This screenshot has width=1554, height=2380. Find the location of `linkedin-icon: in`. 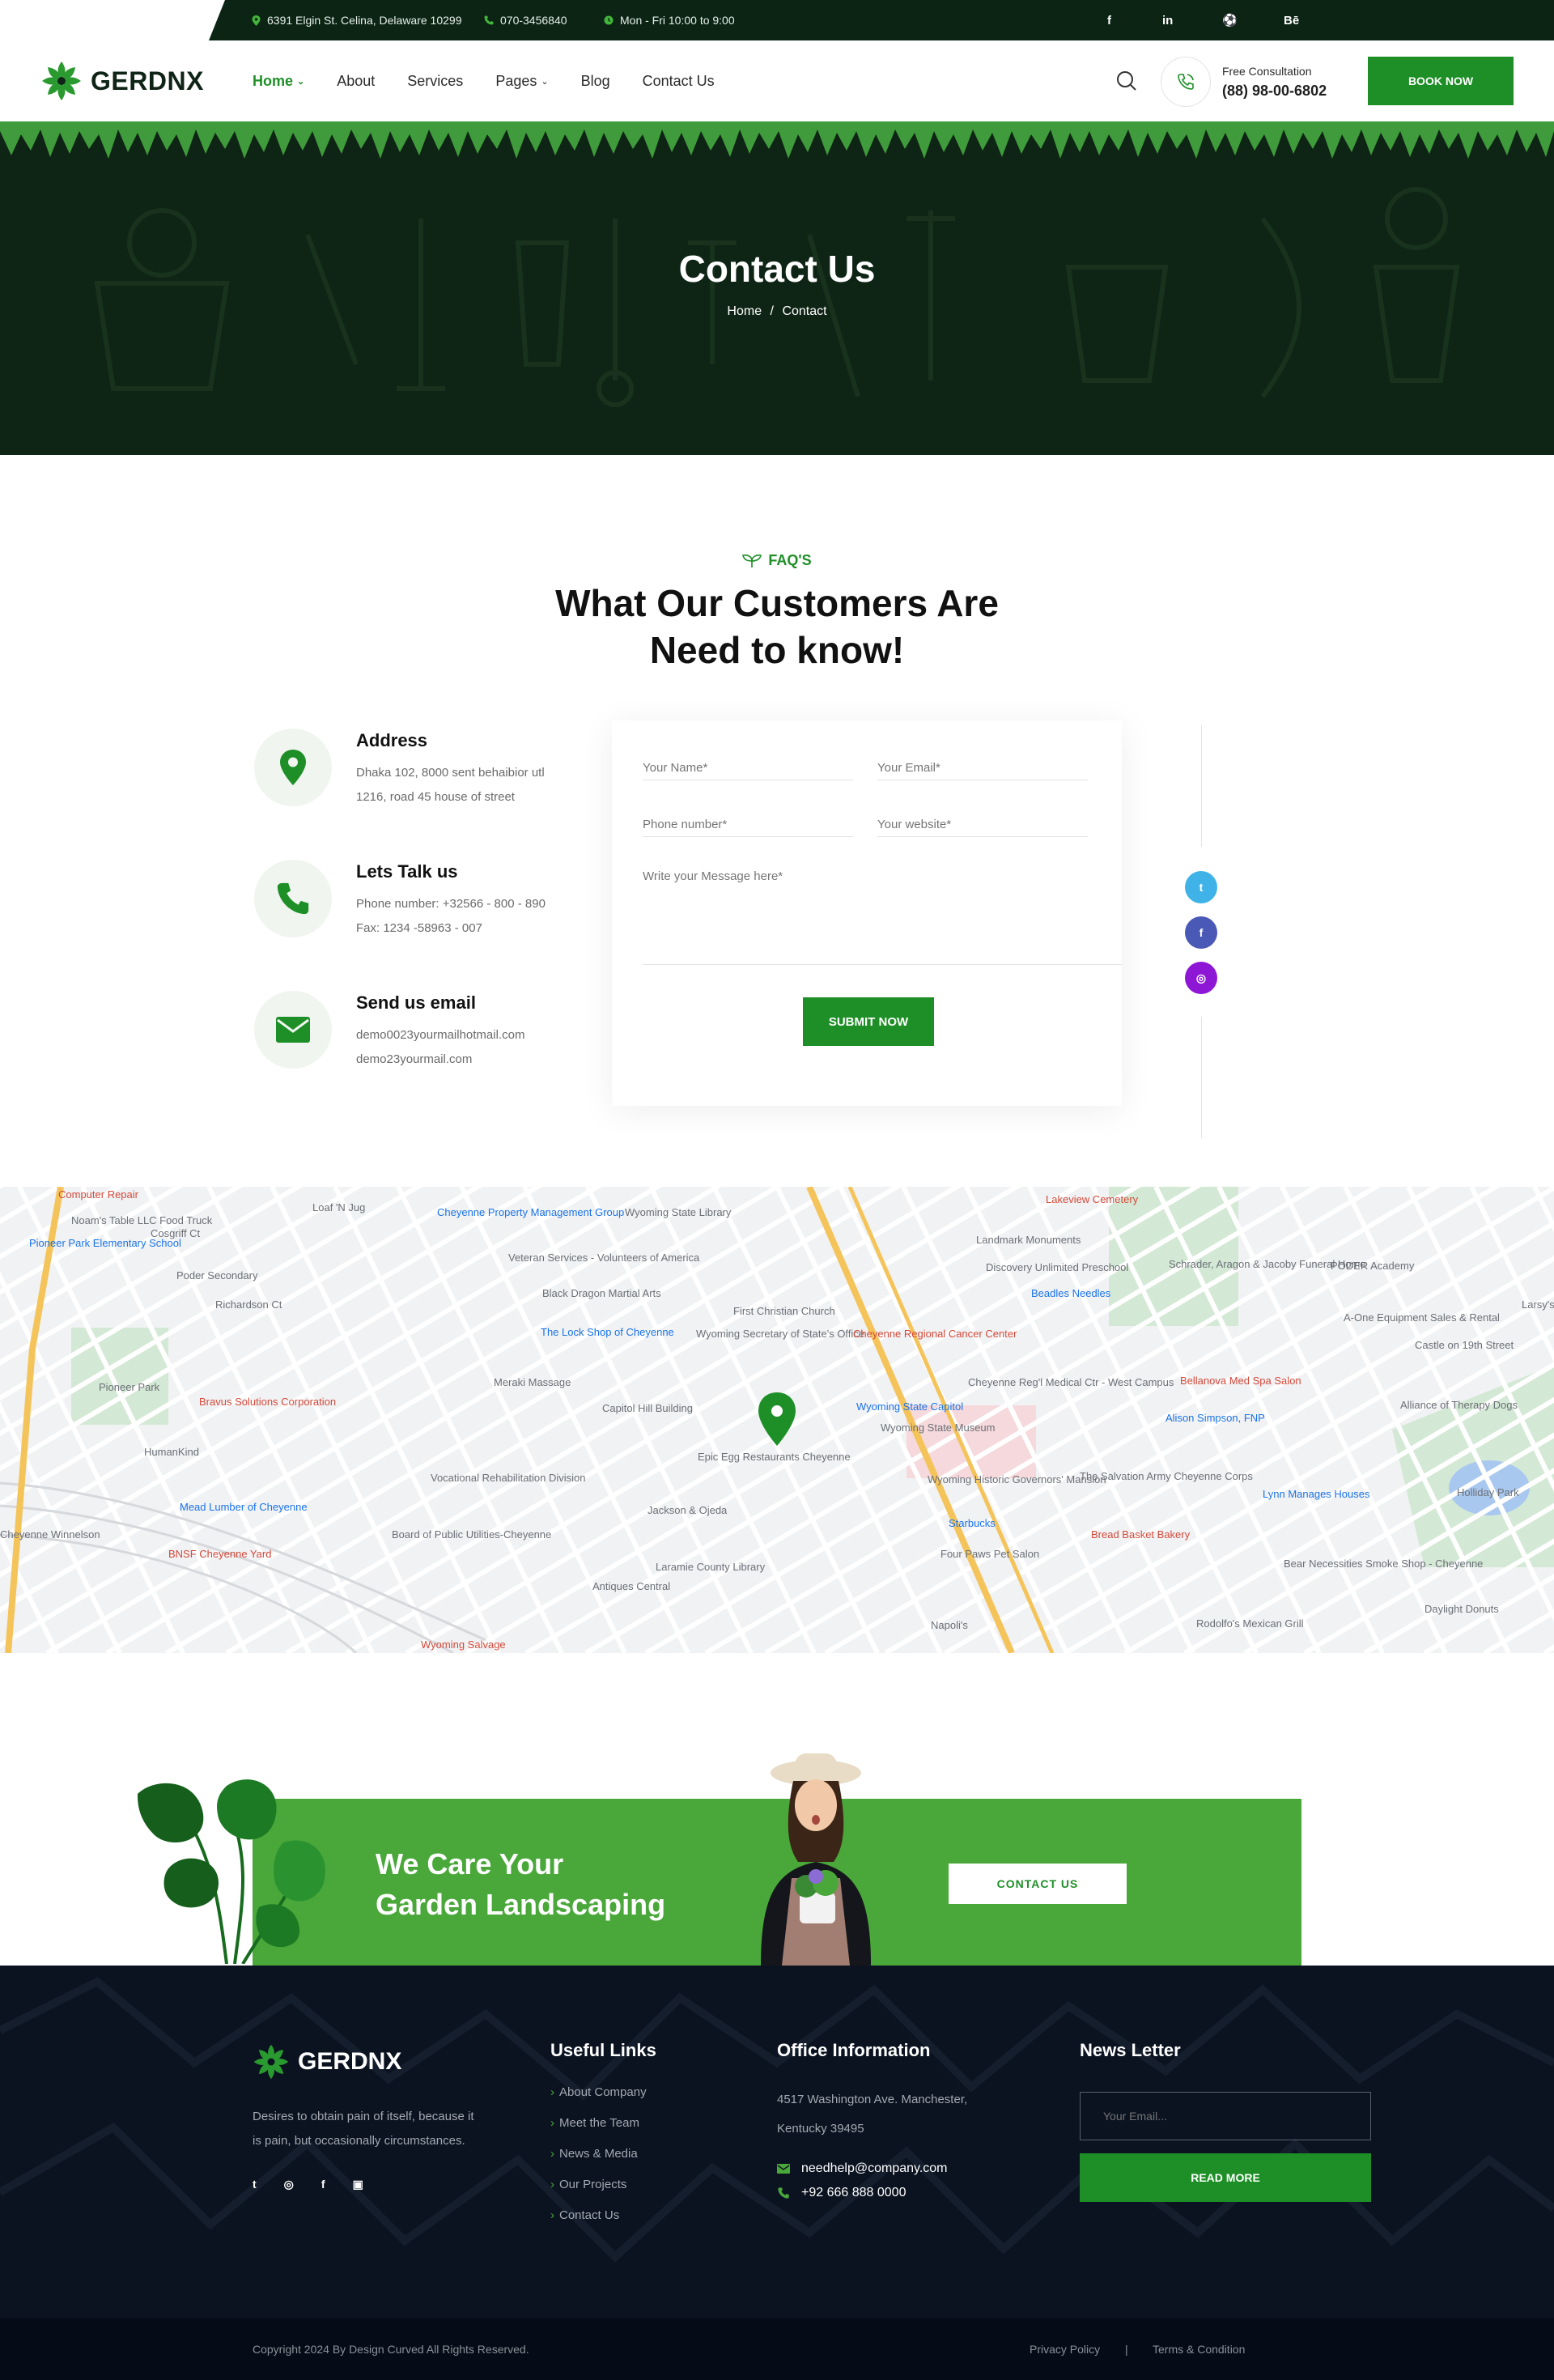

linkedin-icon: in is located at coordinates (1167, 20).